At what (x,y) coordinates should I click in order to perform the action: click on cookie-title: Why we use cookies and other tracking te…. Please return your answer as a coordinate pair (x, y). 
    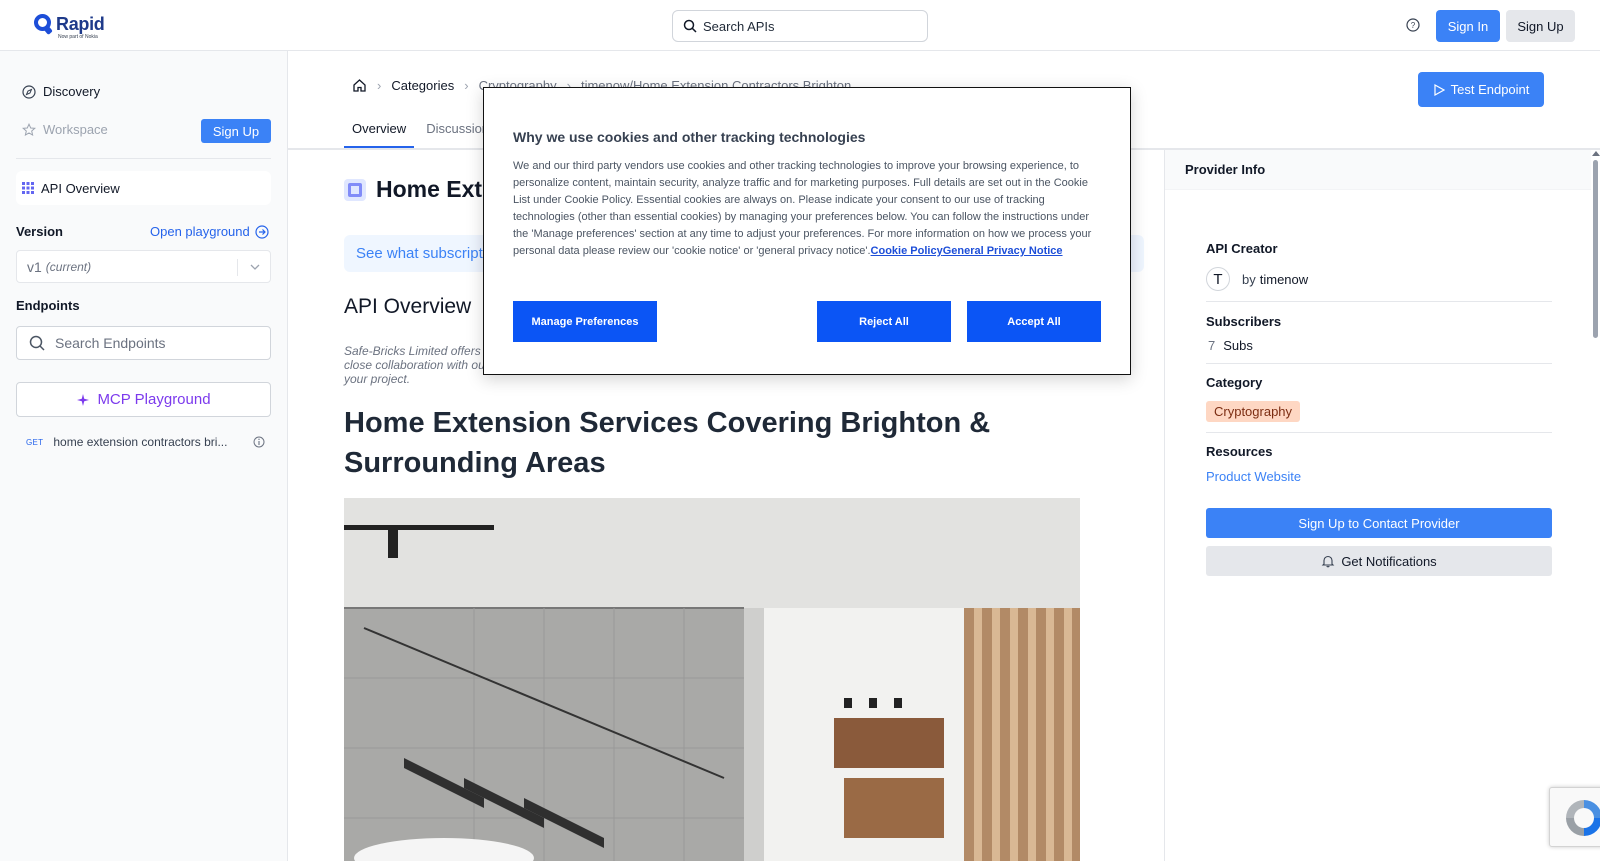
    Looking at the image, I should click on (689, 137).